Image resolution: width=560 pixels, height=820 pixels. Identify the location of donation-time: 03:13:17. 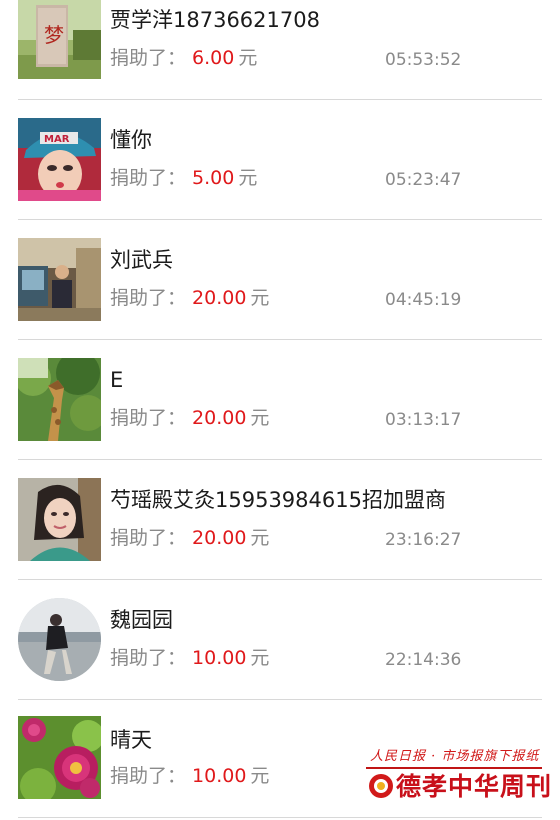
(423, 420).